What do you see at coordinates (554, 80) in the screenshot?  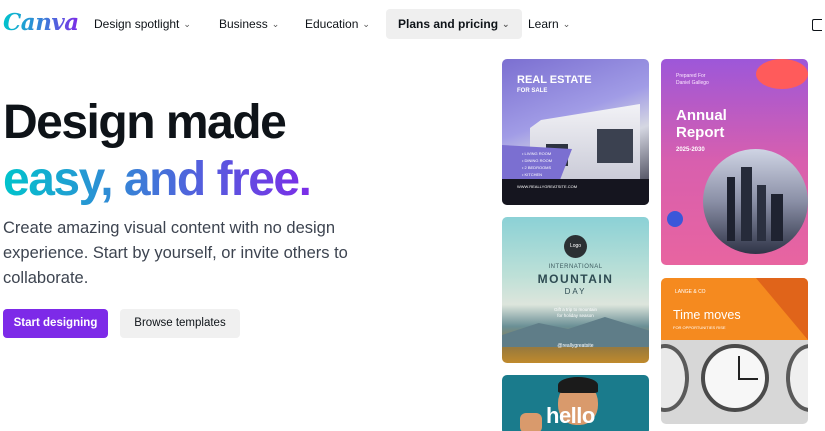 I see `real-estate-title: REAL ESTATE` at bounding box center [554, 80].